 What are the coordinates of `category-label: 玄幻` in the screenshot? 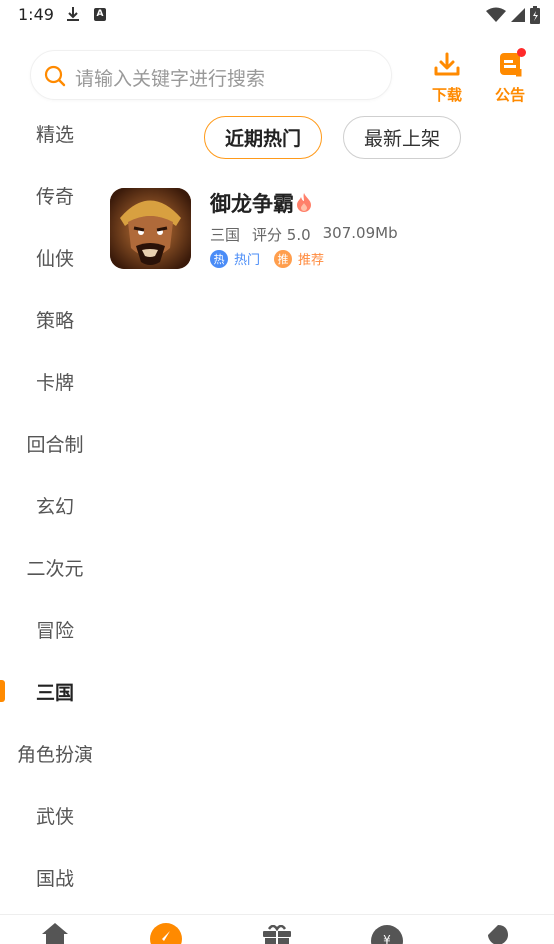 It's located at (54, 506).